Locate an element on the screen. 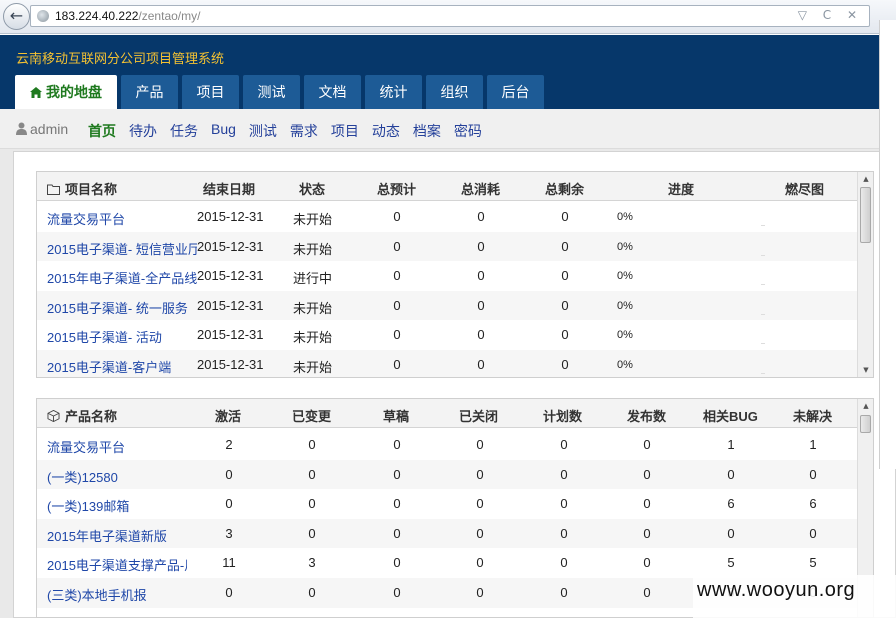  project-name-cell: 2015年电子渠道-全产品线 is located at coordinates (122, 277).